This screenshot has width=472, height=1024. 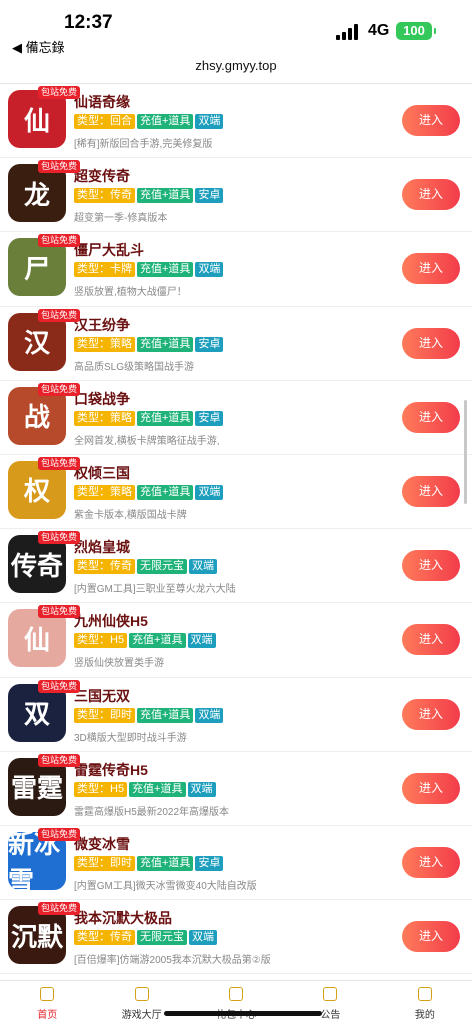 What do you see at coordinates (47, 994) in the screenshot?
I see `home-icon` at bounding box center [47, 994].